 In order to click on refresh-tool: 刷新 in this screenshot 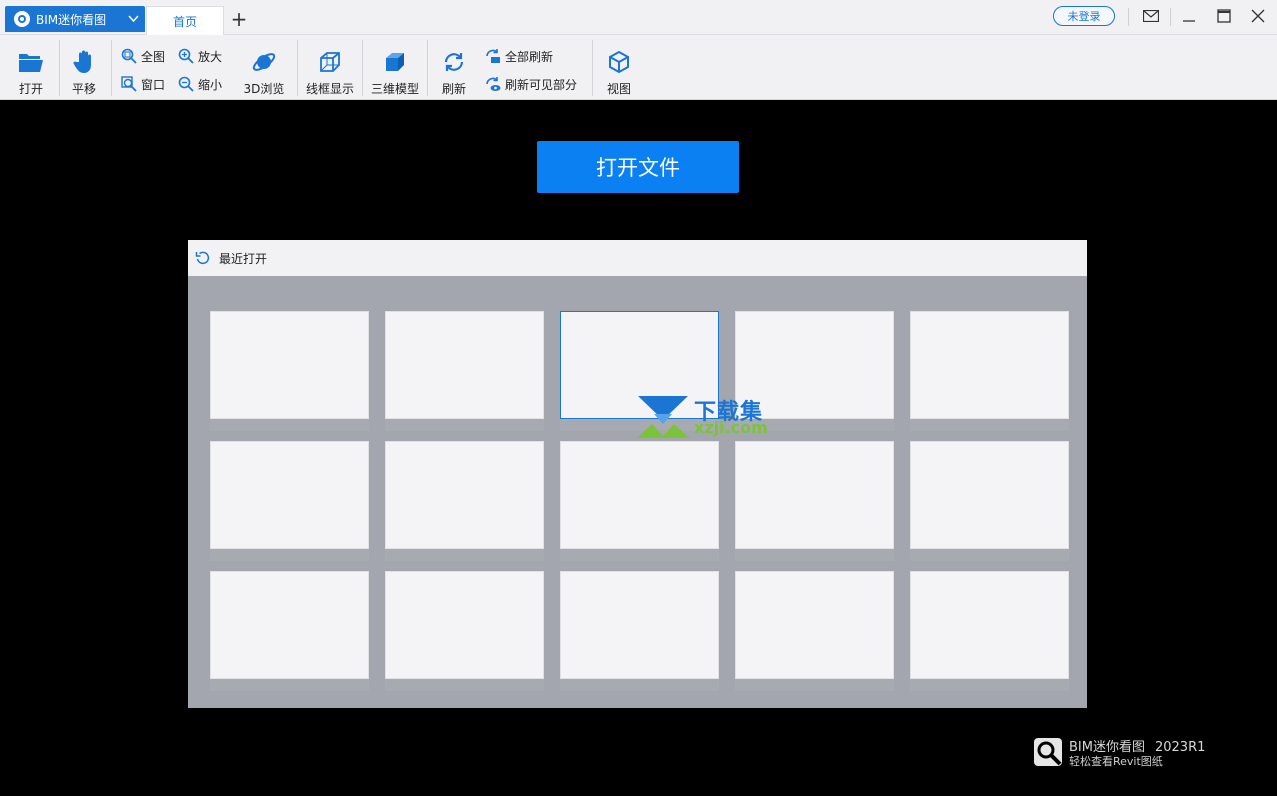, I will do `click(454, 69)`.